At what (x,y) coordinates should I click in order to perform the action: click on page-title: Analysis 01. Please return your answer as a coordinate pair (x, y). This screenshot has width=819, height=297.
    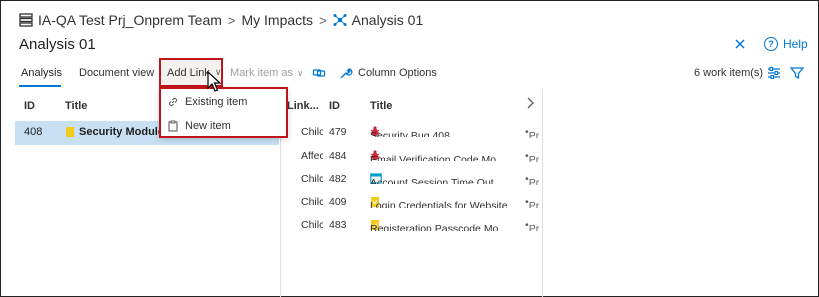
    Looking at the image, I should click on (57, 44).